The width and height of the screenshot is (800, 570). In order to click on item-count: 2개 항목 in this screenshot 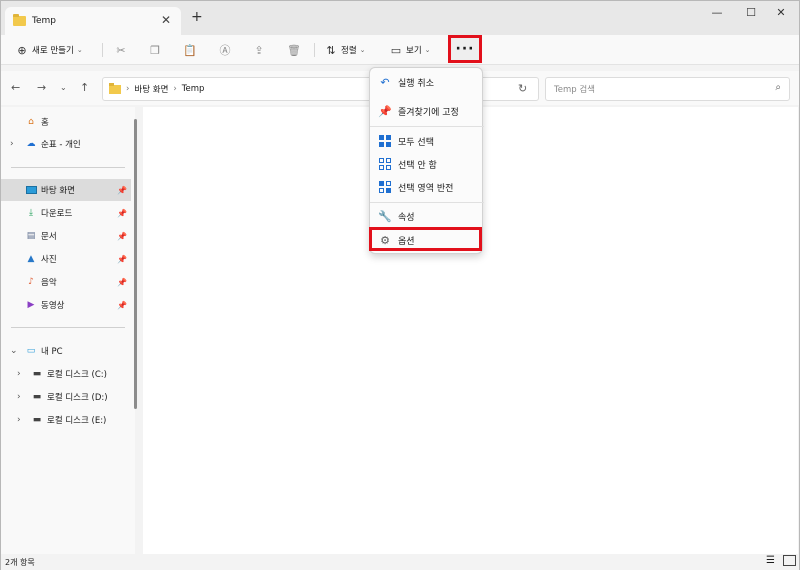, I will do `click(20, 562)`.